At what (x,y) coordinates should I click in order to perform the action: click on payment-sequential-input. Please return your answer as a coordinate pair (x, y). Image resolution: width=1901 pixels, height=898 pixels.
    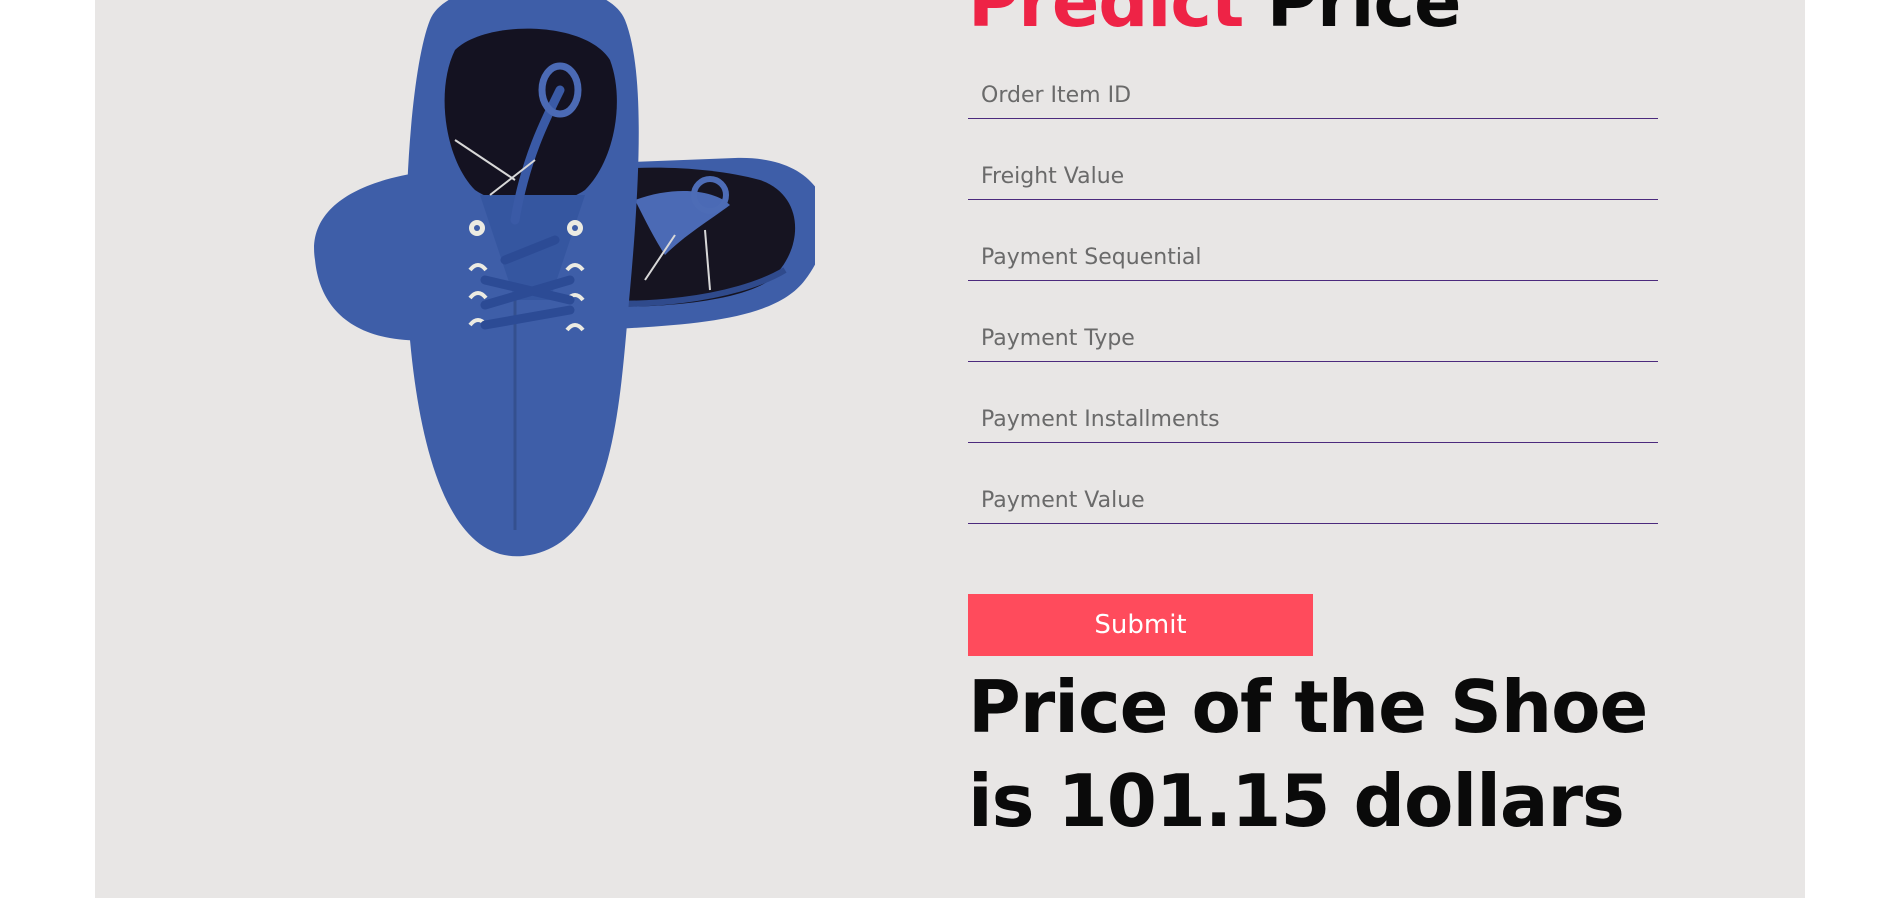
    Looking at the image, I should click on (1313, 255).